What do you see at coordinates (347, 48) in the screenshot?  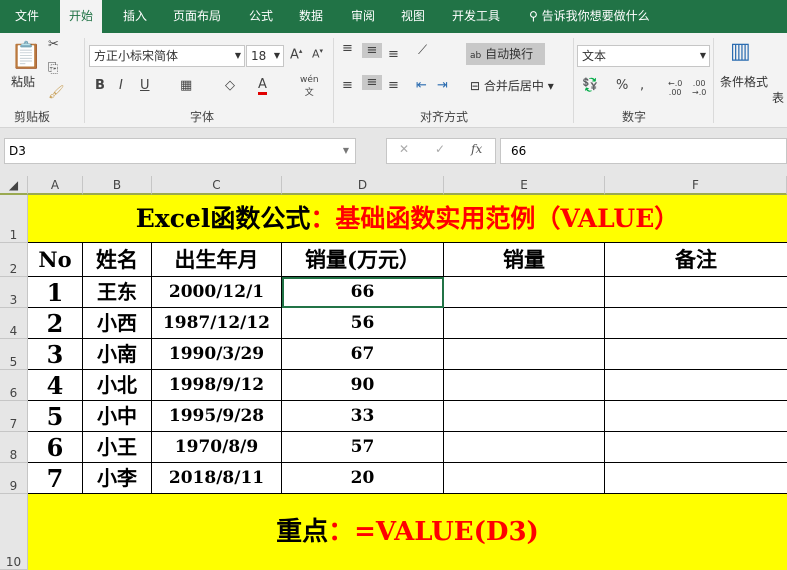 I see `align-top-icon: ≡` at bounding box center [347, 48].